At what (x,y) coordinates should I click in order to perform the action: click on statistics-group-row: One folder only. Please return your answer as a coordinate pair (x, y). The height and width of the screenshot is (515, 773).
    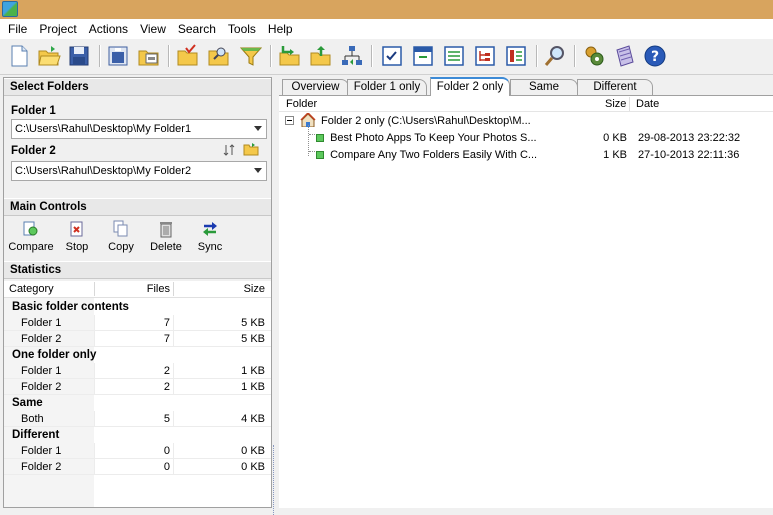
    Looking at the image, I should click on (137, 355).